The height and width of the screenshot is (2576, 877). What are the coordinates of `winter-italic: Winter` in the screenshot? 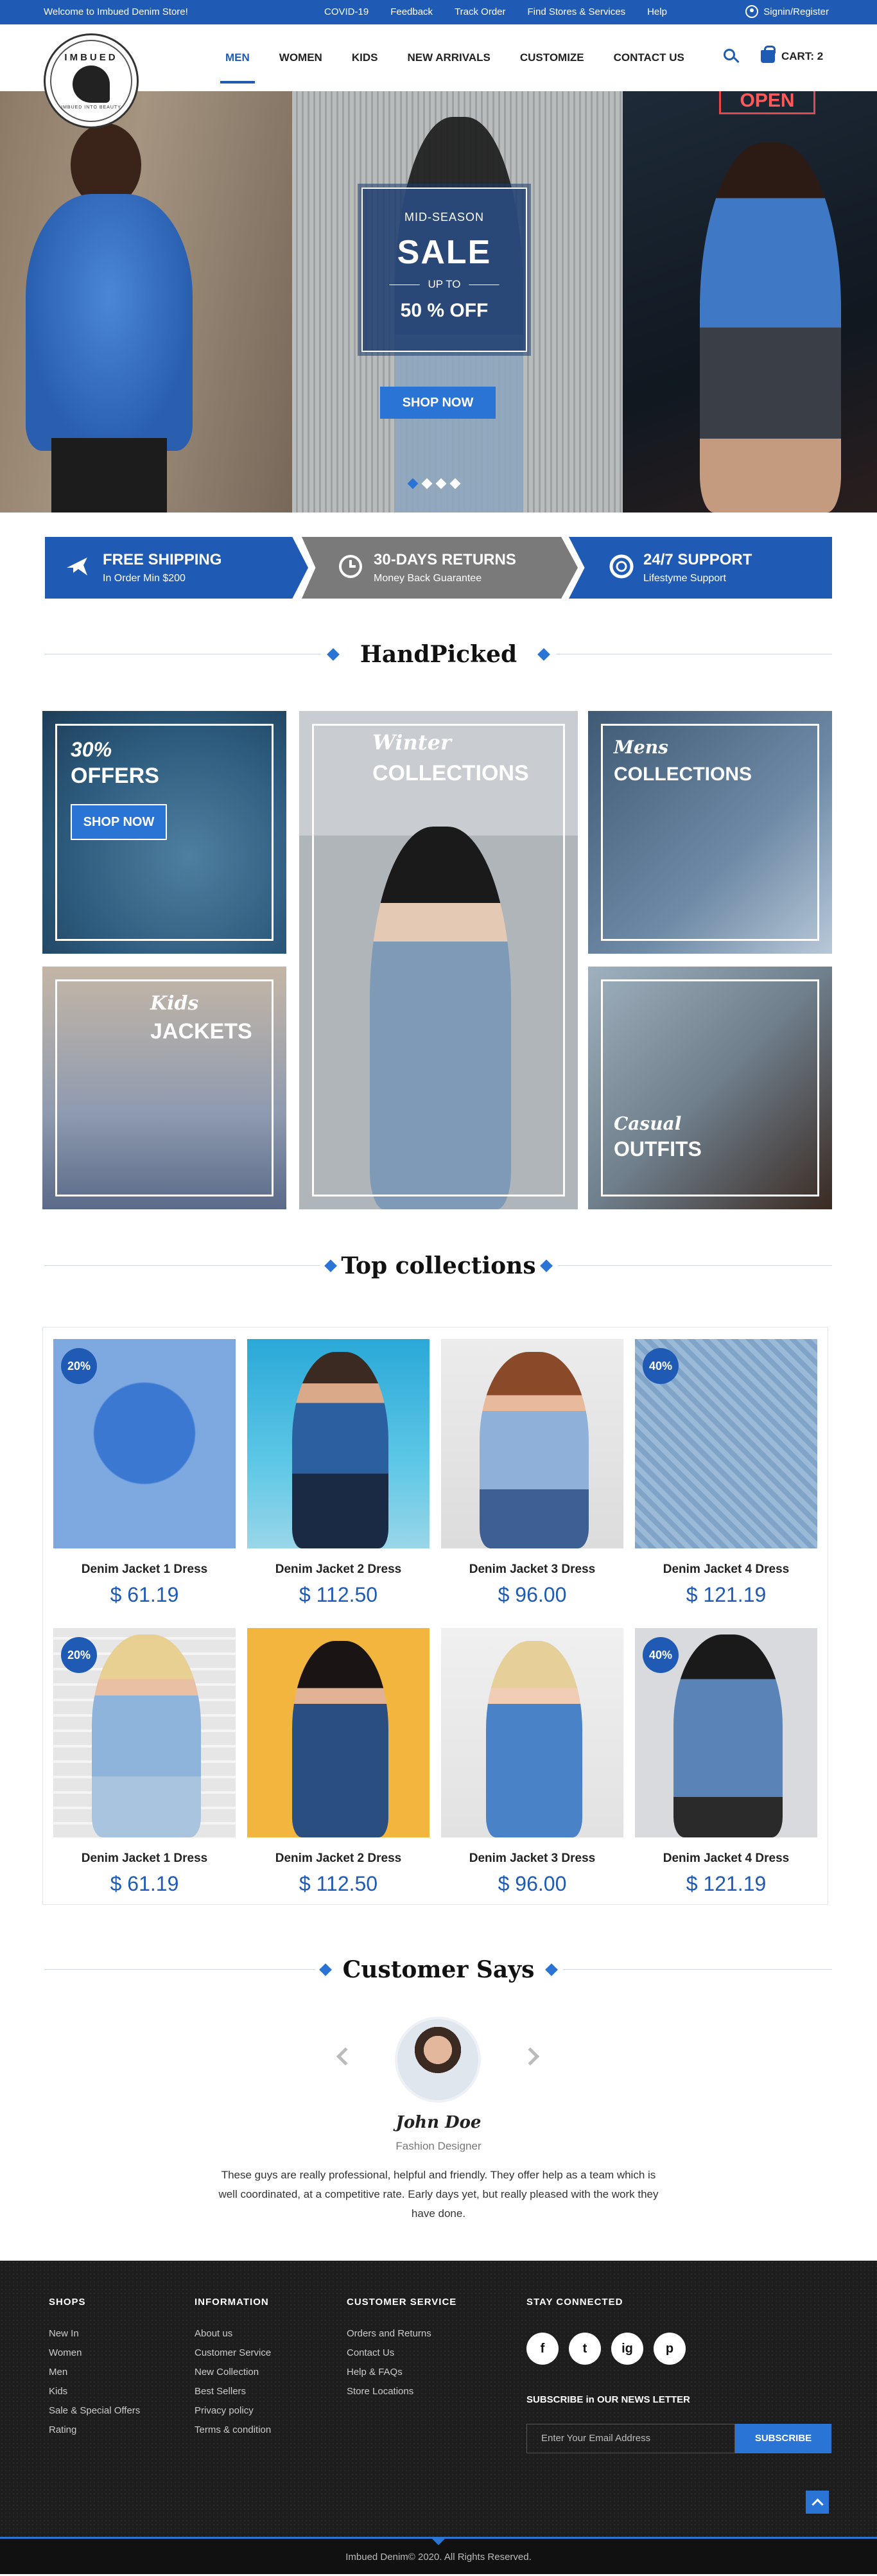 It's located at (411, 742).